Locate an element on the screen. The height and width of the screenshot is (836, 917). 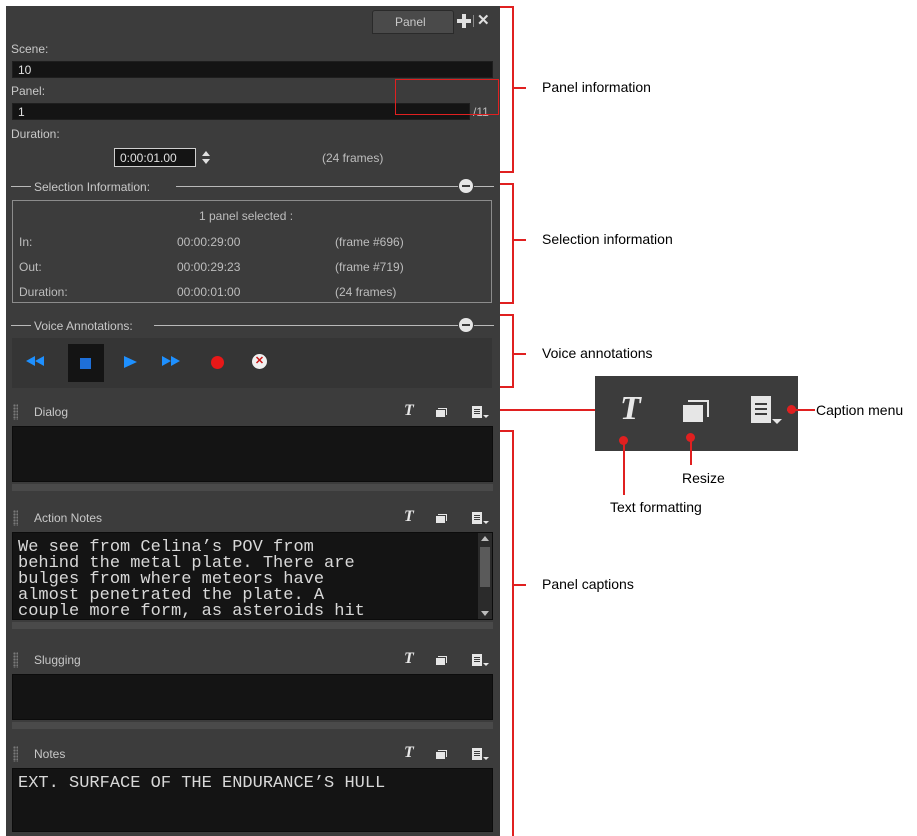
duration-spinner-icon is located at coordinates (206, 158).